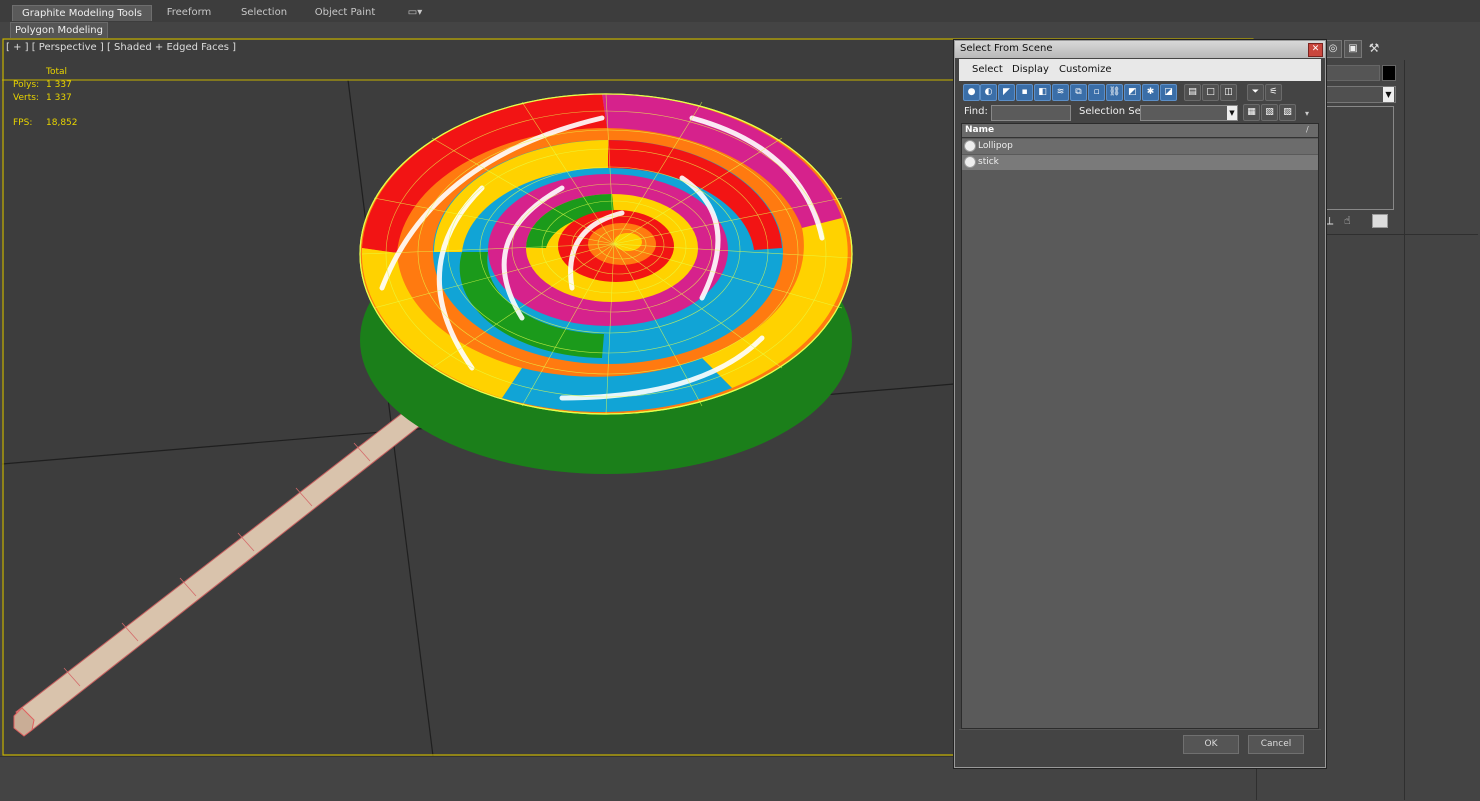  What do you see at coordinates (1140, 162) in the screenshot?
I see `list-item: stick` at bounding box center [1140, 162].